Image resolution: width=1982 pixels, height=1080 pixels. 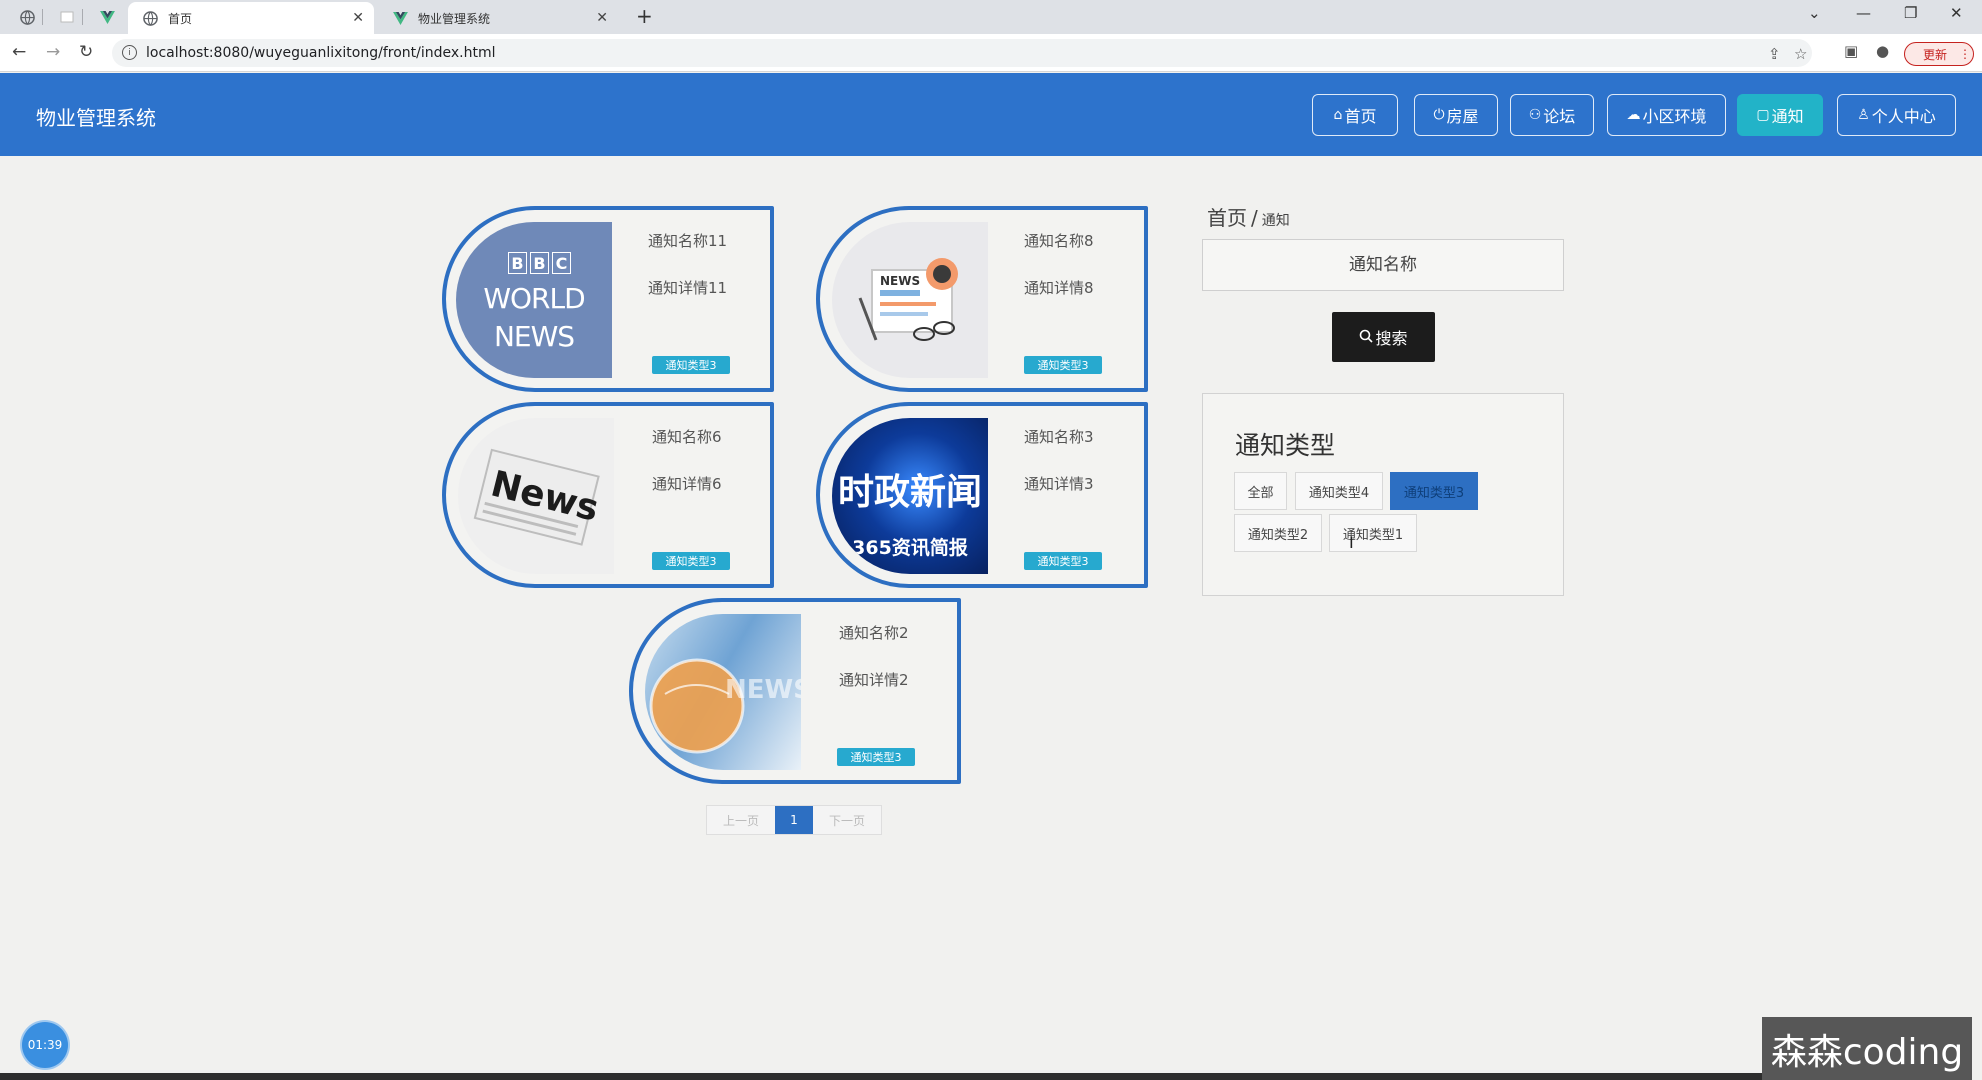 I want to click on prev-page-button: 上一页, so click(x=741, y=820).